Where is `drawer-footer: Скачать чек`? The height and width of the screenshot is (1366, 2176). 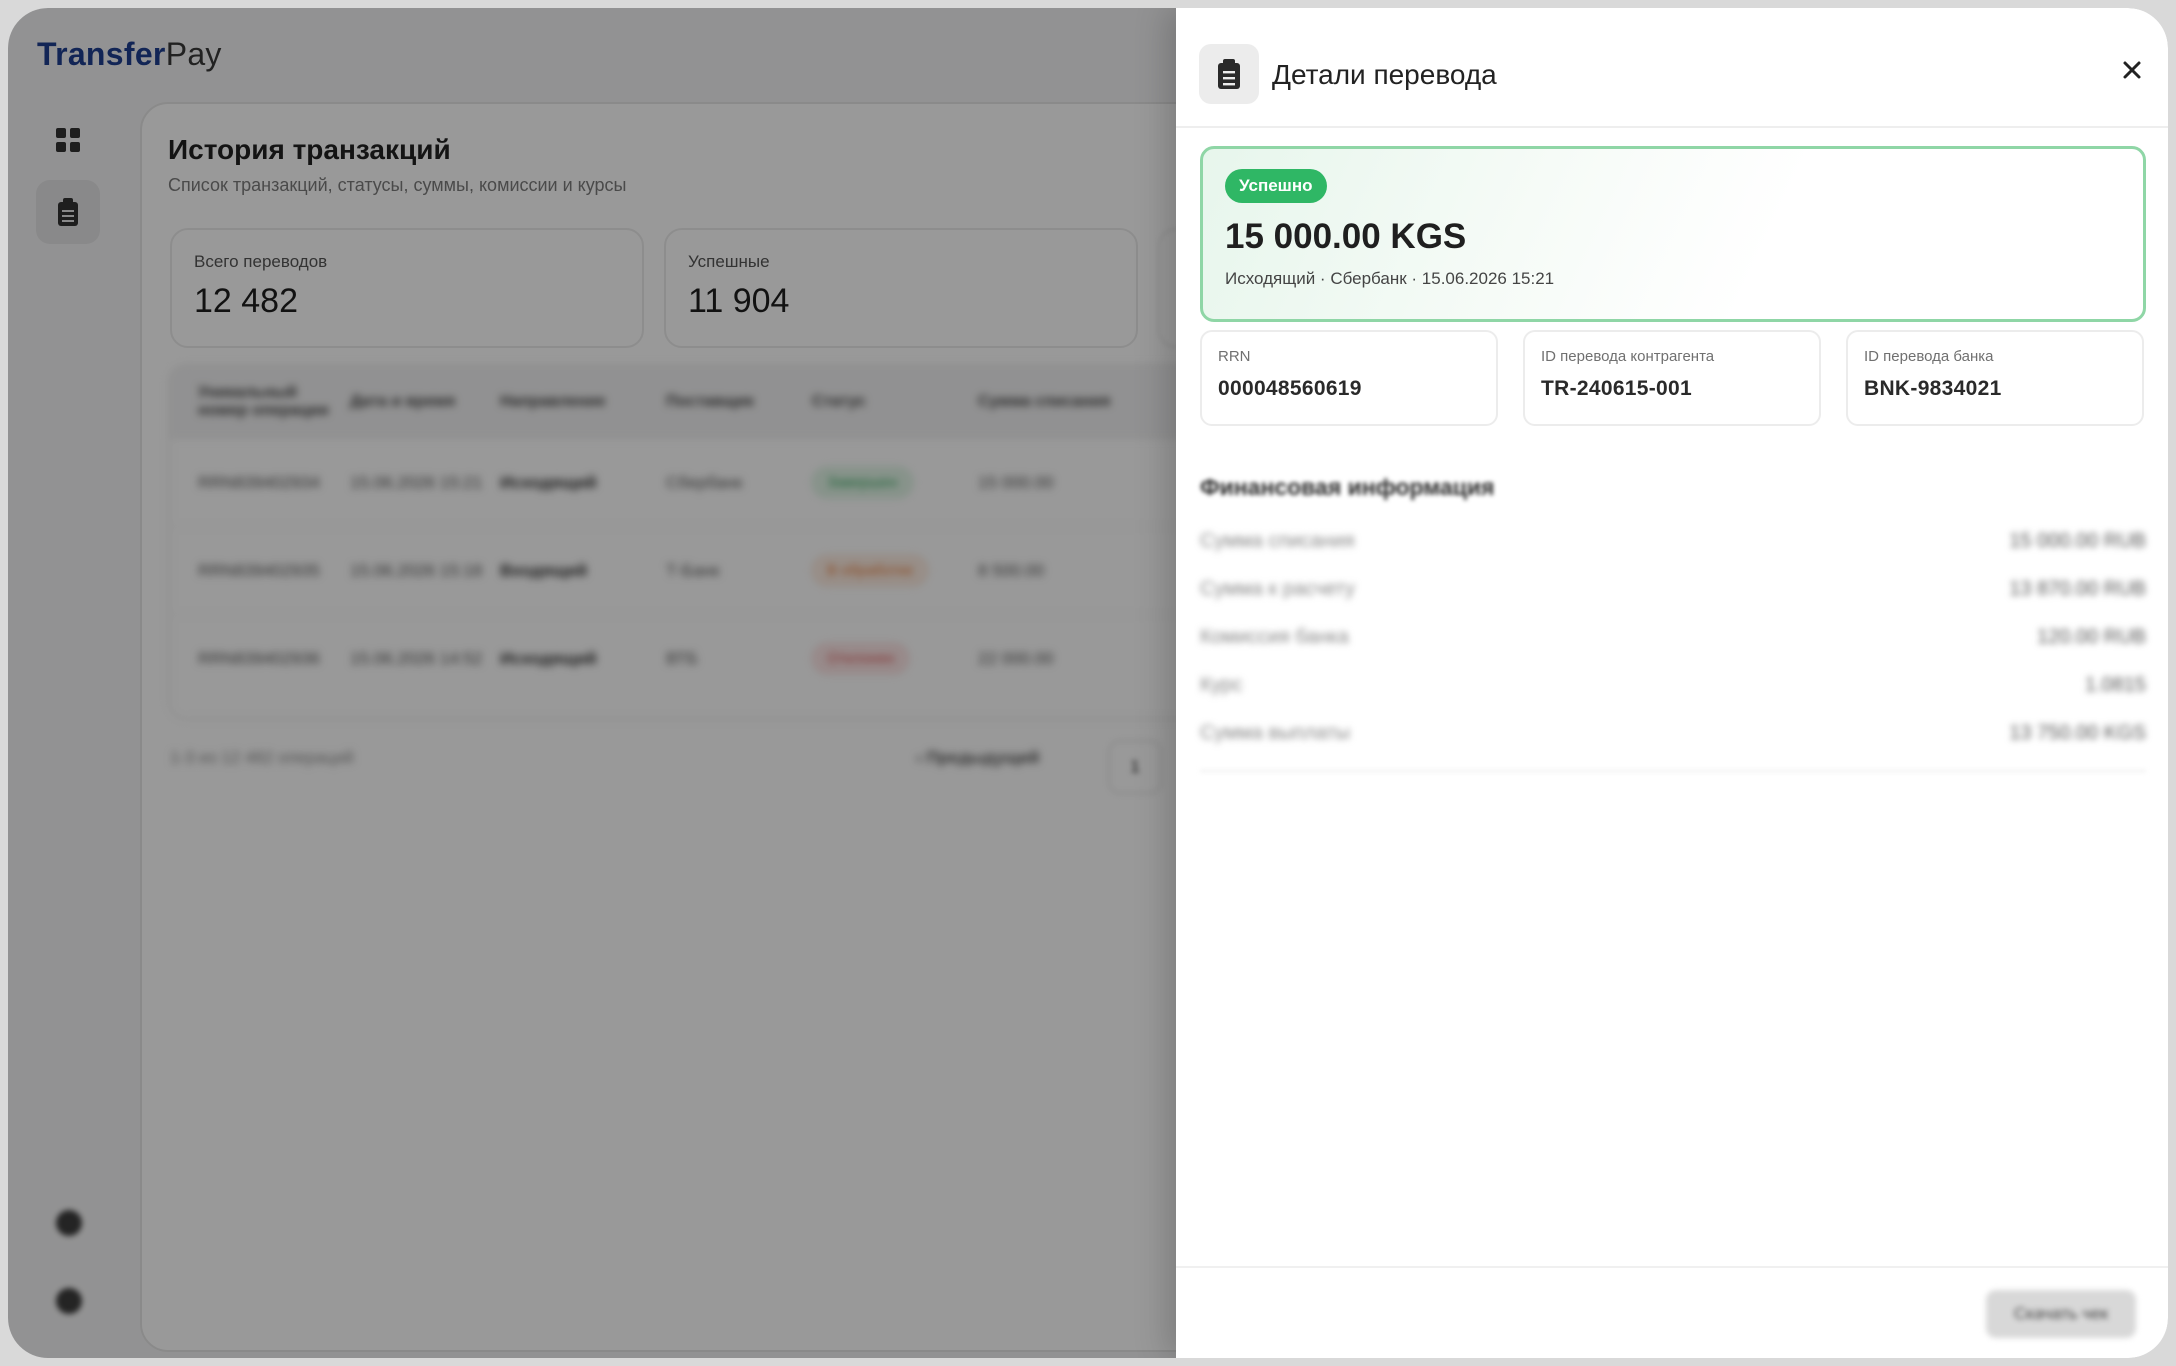
drawer-footer: Скачать чек is located at coordinates (1672, 1312).